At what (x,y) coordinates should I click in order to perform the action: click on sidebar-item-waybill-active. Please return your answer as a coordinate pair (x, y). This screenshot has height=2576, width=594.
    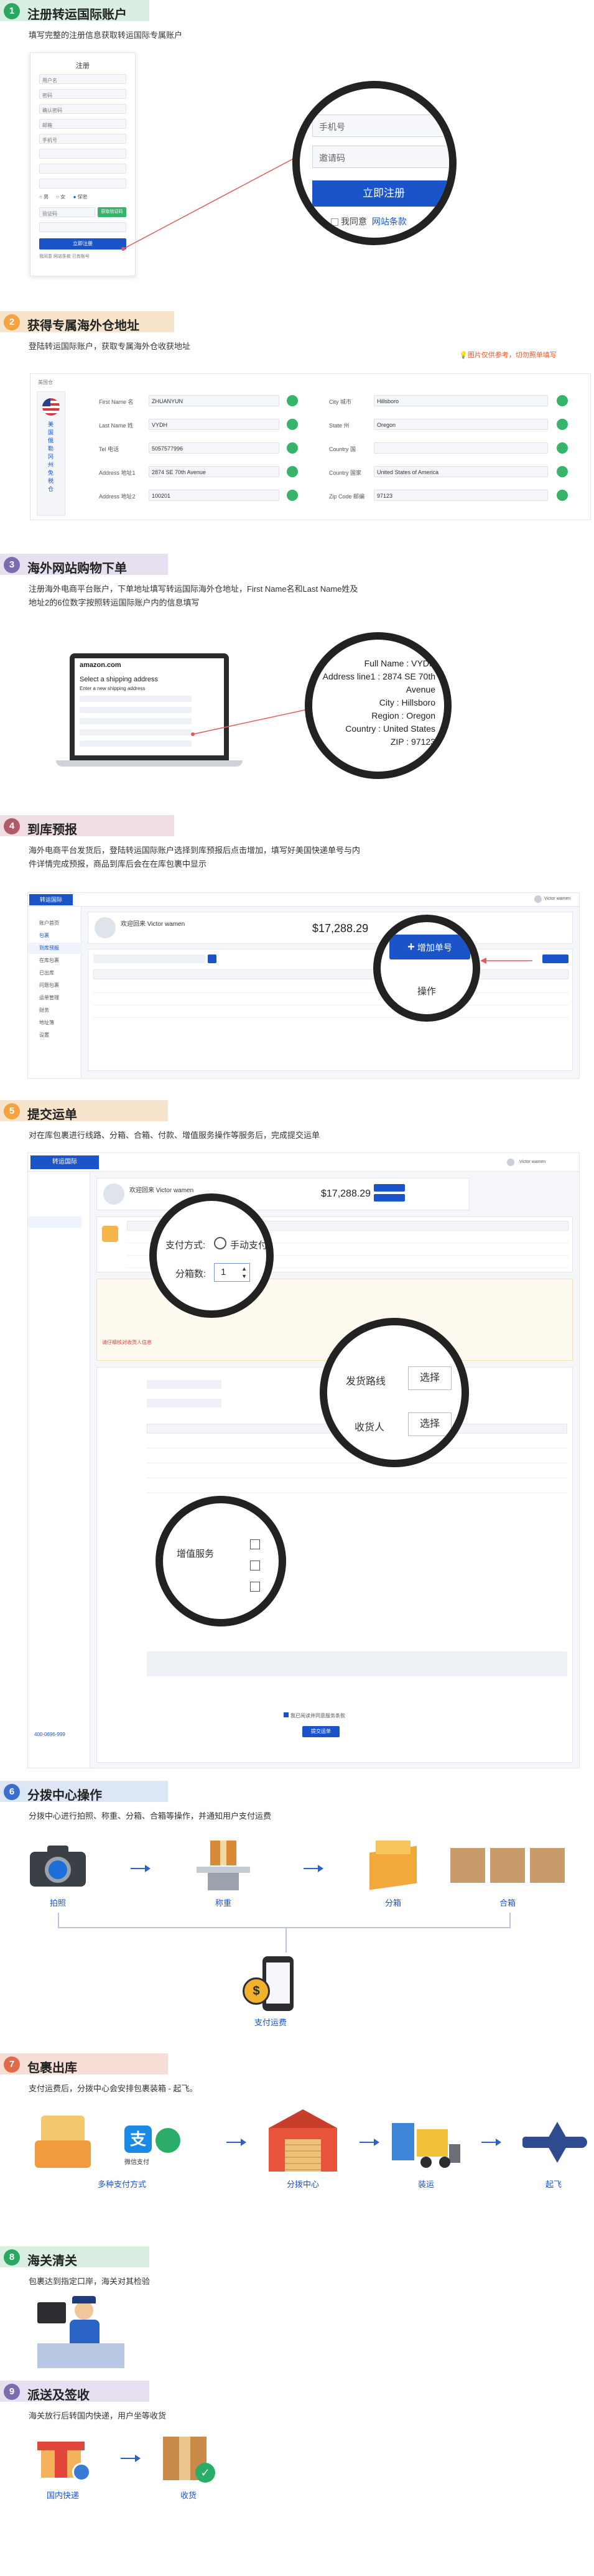
    Looking at the image, I should click on (54, 1222).